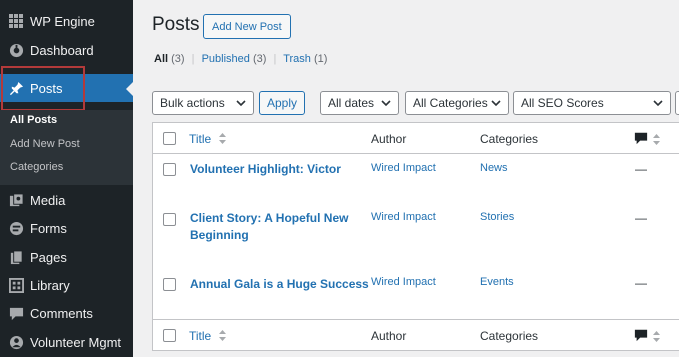  I want to click on sidebar-item-dashboard: Dashboard, so click(66, 50).